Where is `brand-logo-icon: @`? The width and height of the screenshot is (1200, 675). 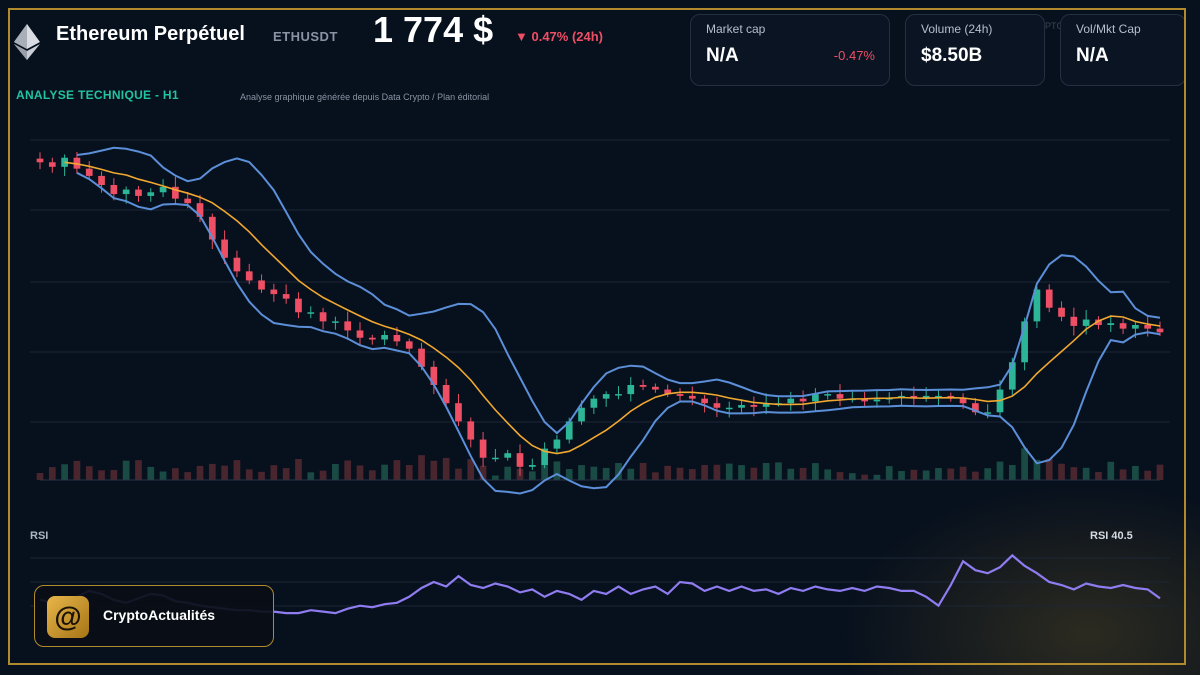
brand-logo-icon: @ is located at coordinates (68, 617).